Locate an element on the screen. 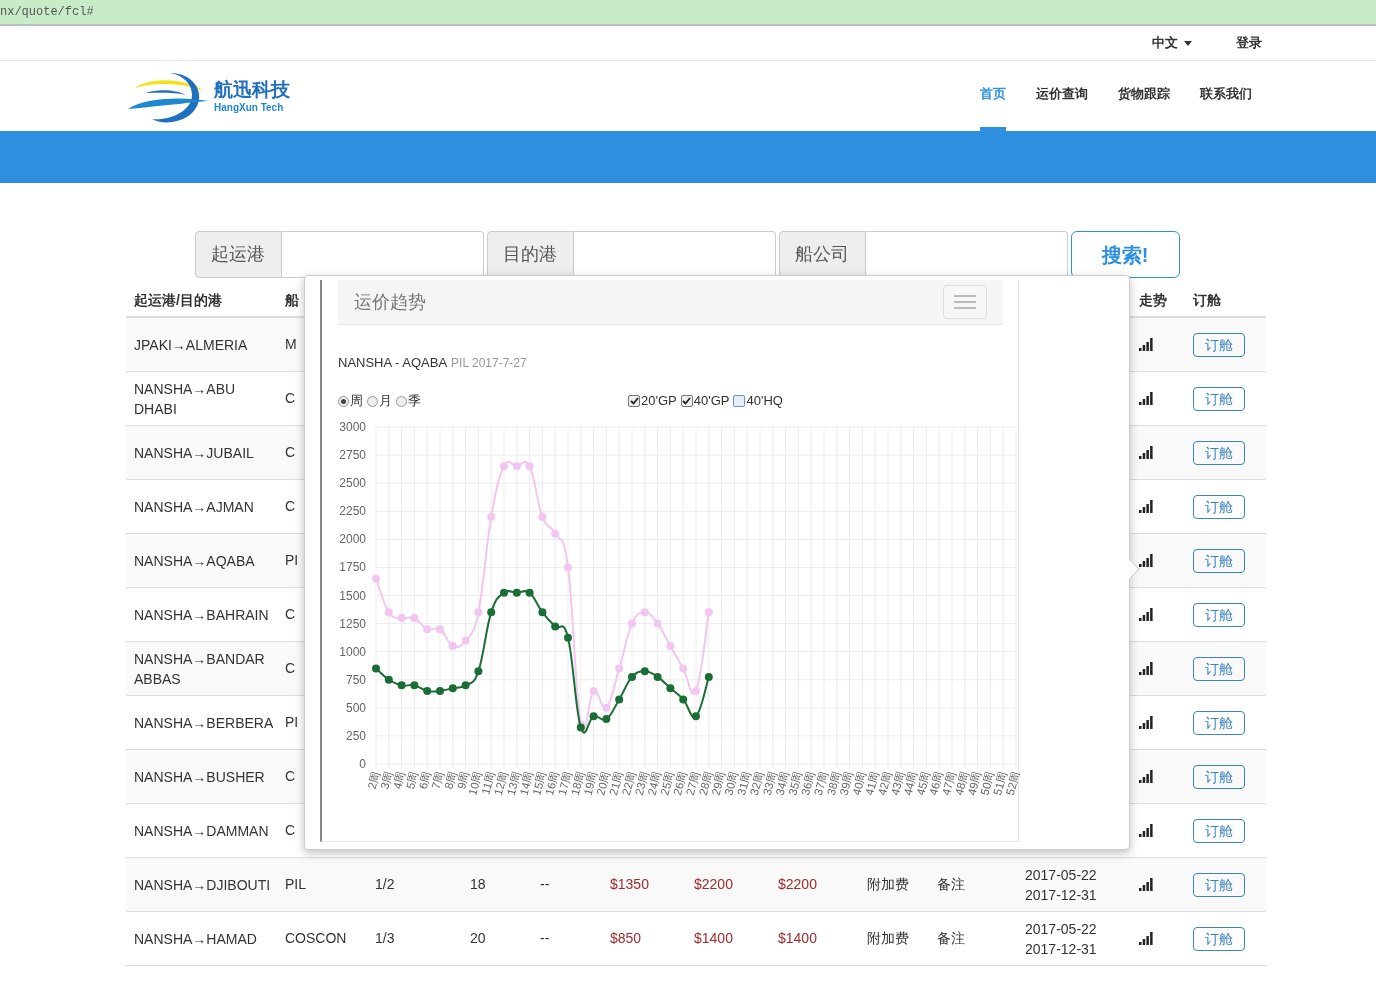  y-tick-label: 0 is located at coordinates (362, 764).